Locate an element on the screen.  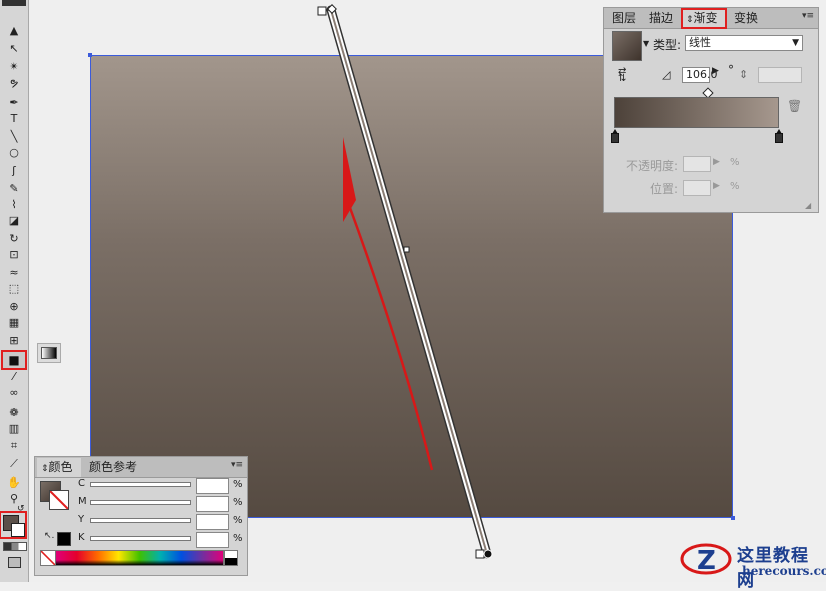
channel-label-c: C is located at coordinates (81, 483).